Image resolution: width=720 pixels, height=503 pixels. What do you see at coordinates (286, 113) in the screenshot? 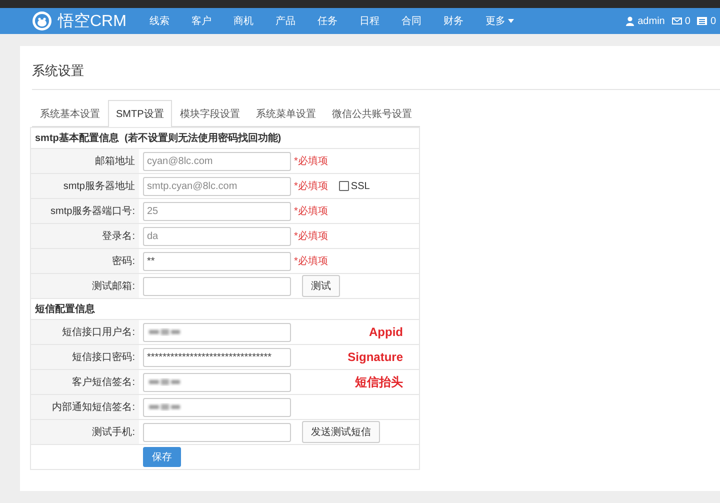
I see `settings-tab: 系统菜单设置` at bounding box center [286, 113].